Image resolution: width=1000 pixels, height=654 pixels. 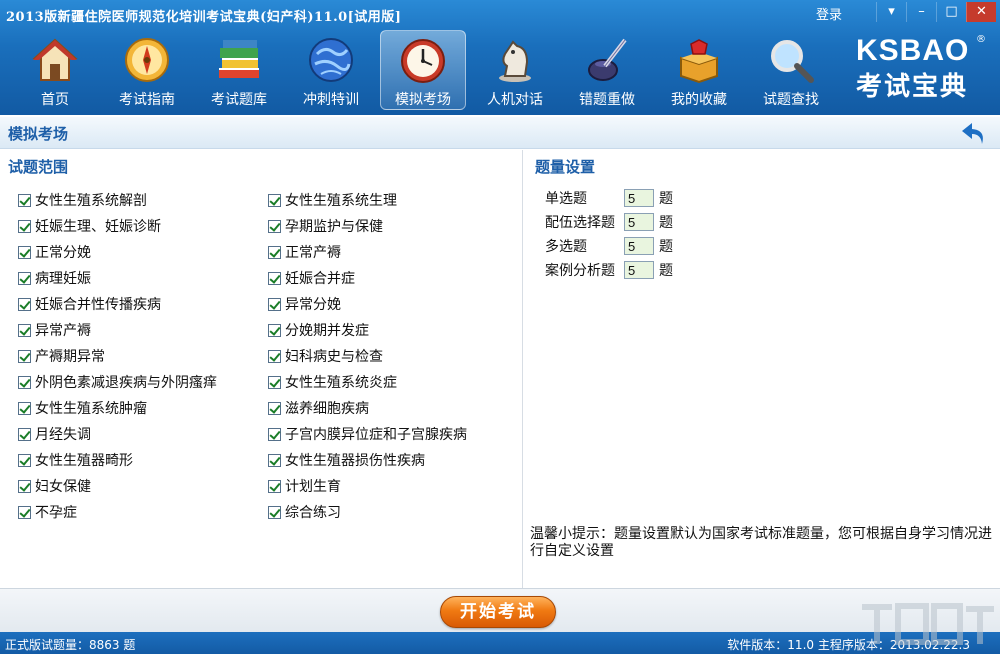 I want to click on nav-item-mock-exam: 模拟考场, so click(x=423, y=70).